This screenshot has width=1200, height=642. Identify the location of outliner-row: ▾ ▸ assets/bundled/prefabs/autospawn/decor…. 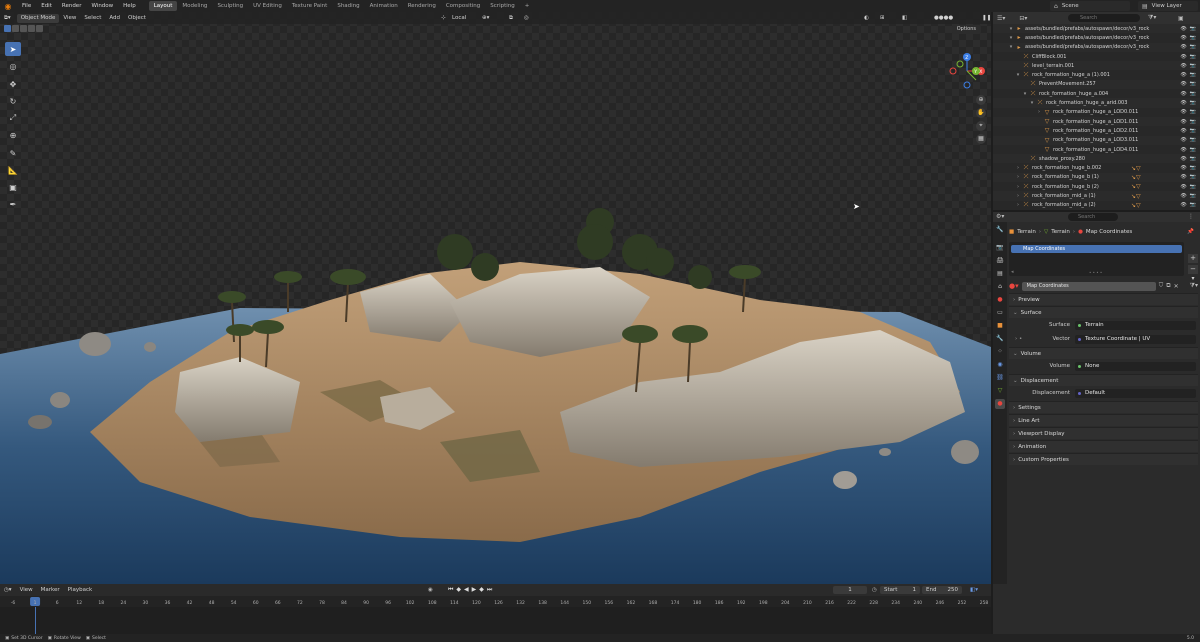
(1096, 47).